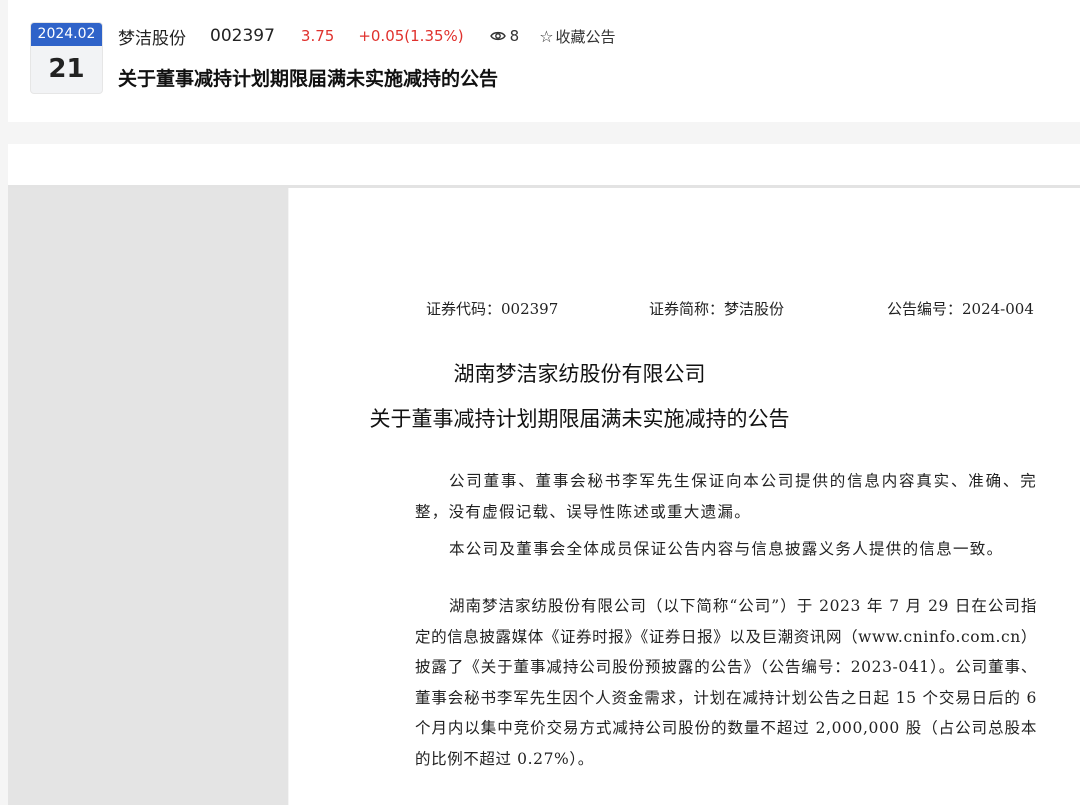 Image resolution: width=1080 pixels, height=805 pixels. I want to click on collect-button: ☆ 收藏公告, so click(577, 36).